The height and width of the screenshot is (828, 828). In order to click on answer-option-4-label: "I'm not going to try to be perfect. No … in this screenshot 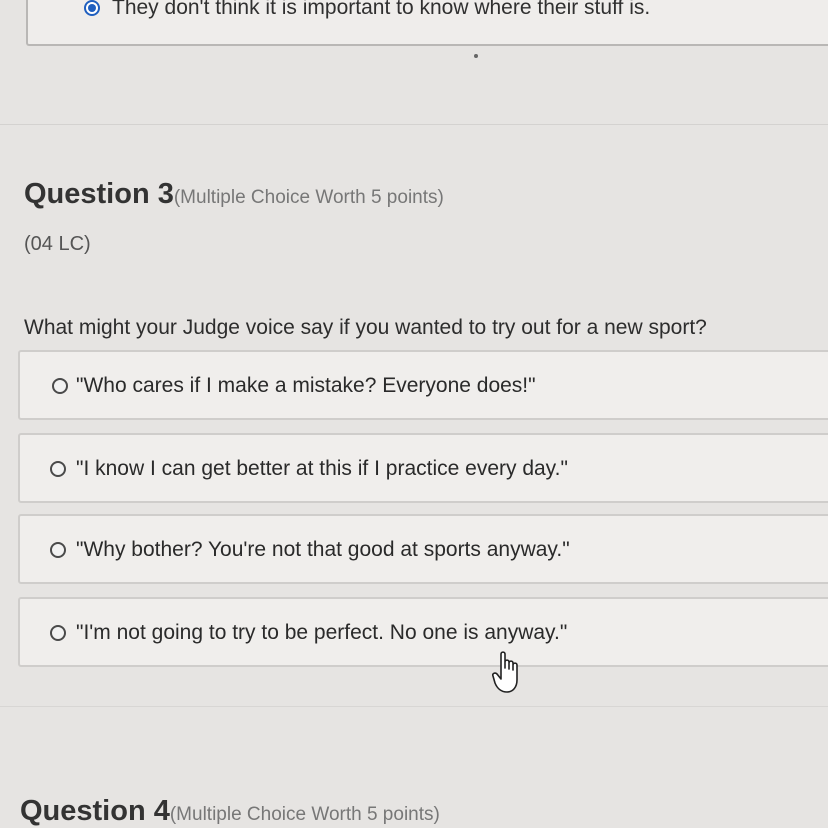, I will do `click(322, 632)`.